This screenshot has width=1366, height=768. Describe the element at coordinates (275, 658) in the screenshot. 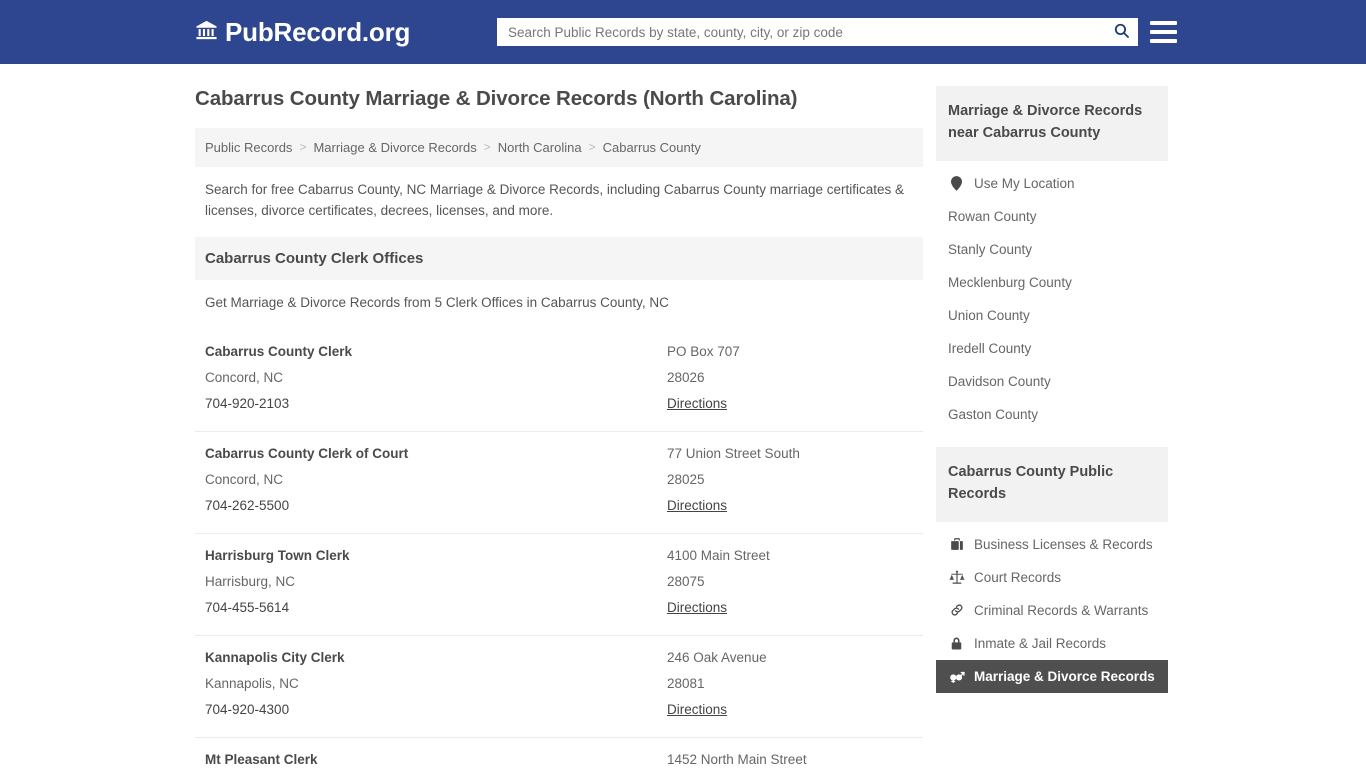

I see `office-name: Kannapolis City Clerk` at that location.